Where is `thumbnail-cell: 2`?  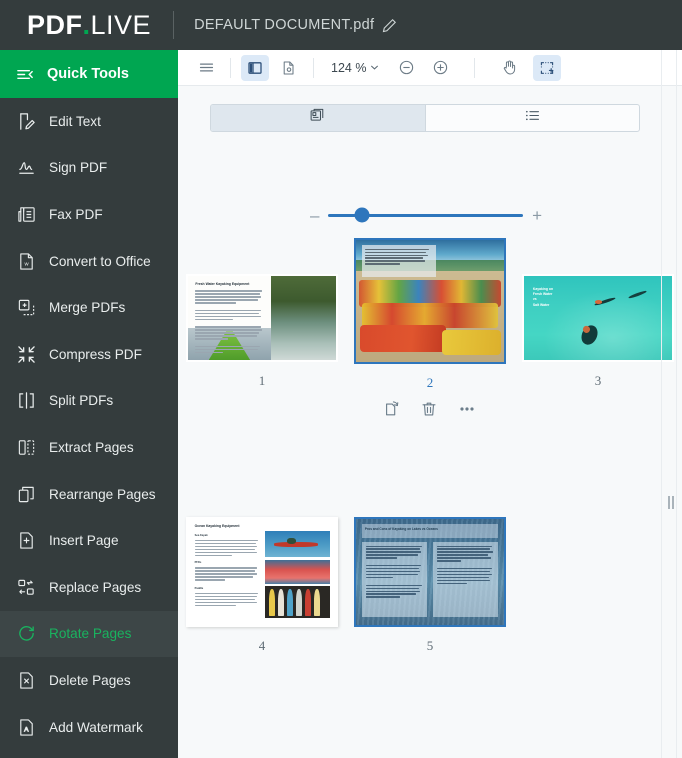 thumbnail-cell: 2 is located at coordinates (430, 342).